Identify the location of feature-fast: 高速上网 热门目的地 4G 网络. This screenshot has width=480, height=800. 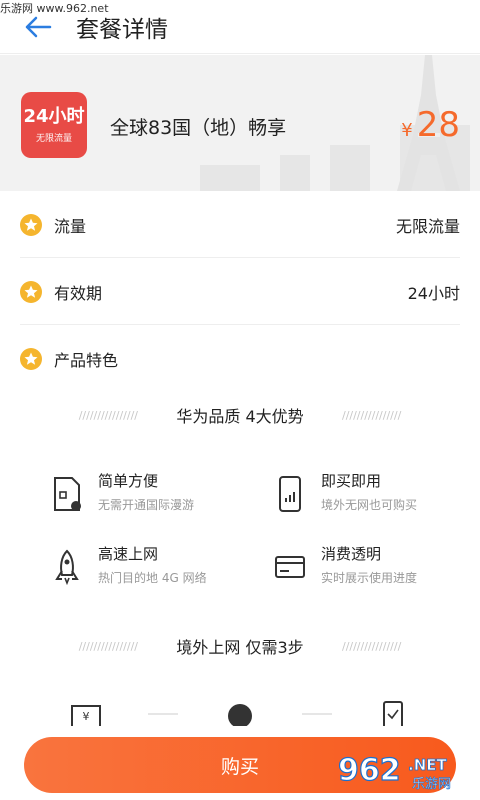
(152, 568).